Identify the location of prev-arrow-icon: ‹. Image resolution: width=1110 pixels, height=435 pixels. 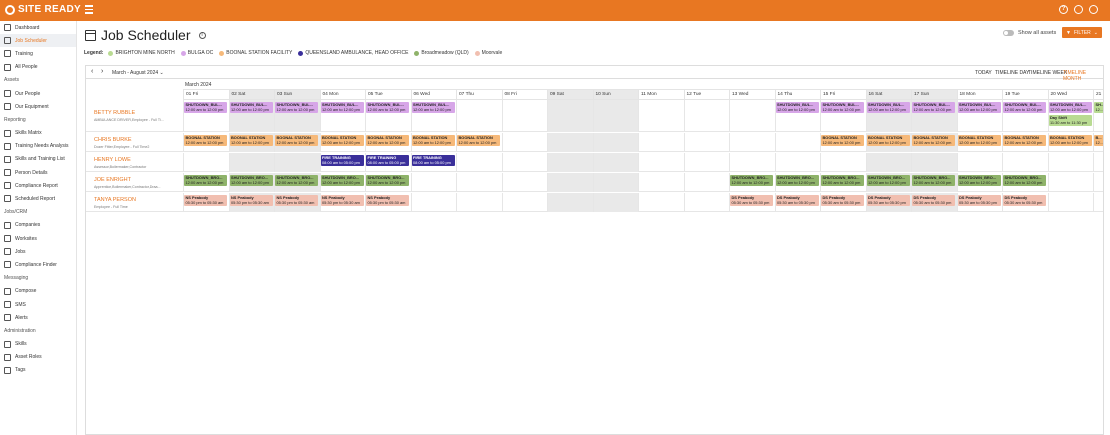
(92, 71).